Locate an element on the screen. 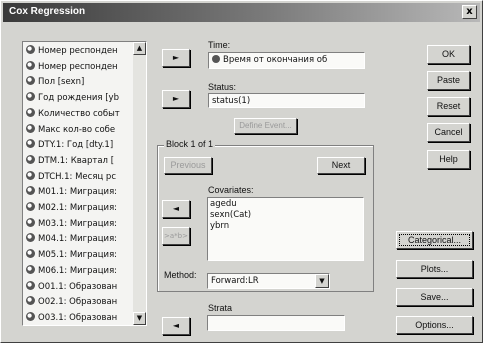  strata-label: Strata is located at coordinates (220, 308).